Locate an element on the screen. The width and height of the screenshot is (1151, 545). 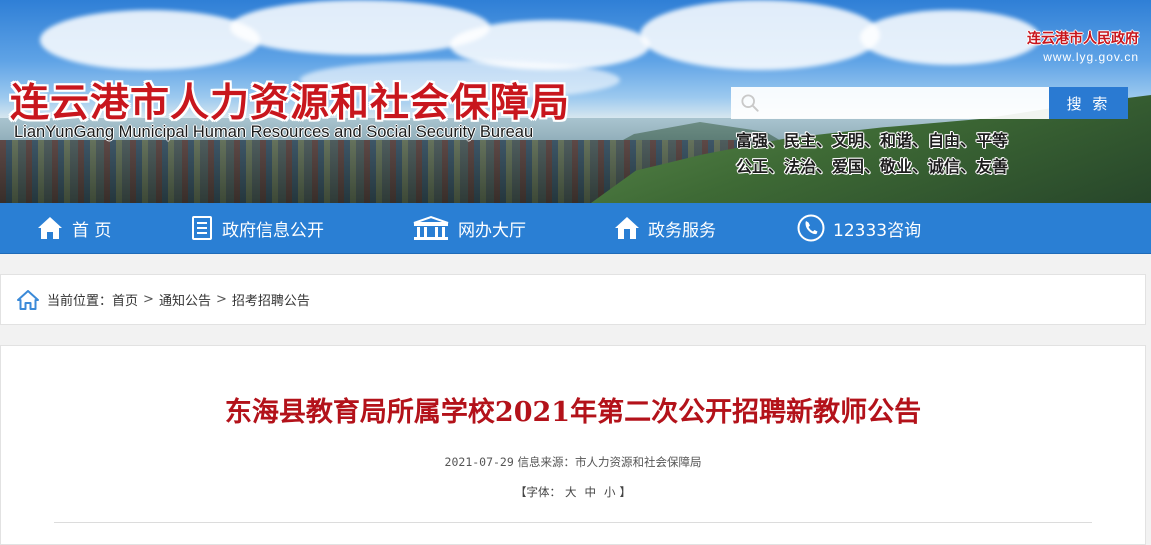
nav-item-12333: 12333咨询 is located at coordinates (859, 228).